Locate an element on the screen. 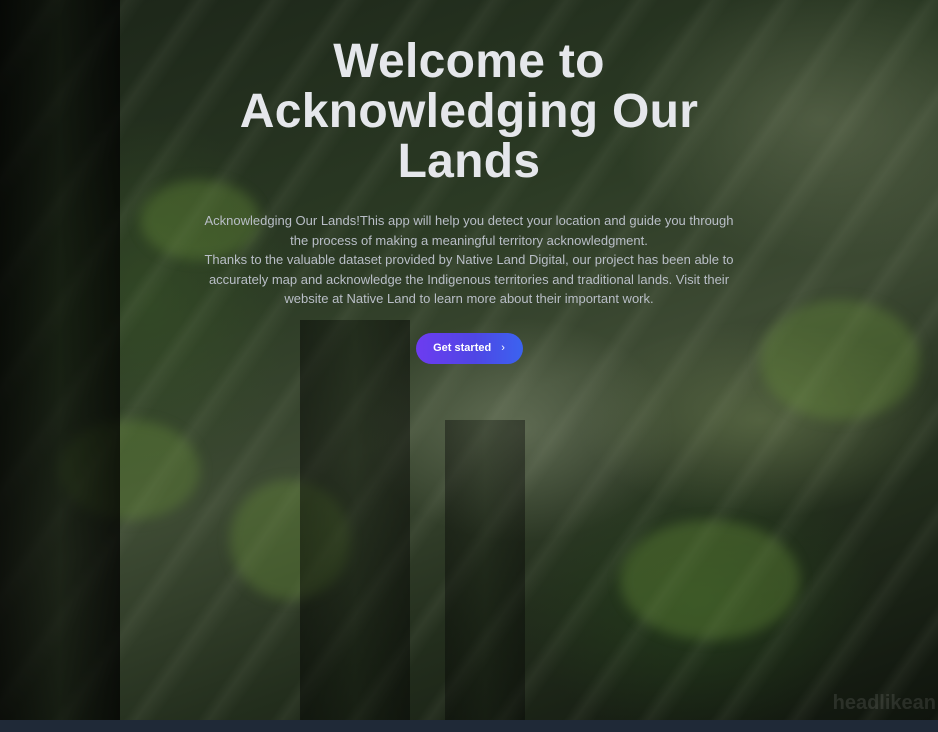  get-started-button: Get started › is located at coordinates (469, 348).